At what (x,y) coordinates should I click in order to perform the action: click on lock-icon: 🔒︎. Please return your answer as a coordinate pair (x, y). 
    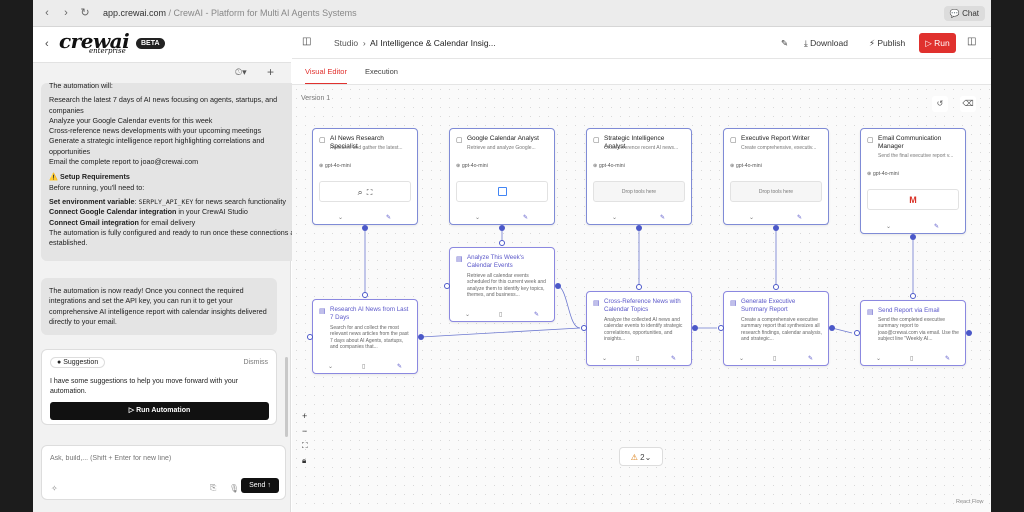
    Looking at the image, I should click on (304, 461).